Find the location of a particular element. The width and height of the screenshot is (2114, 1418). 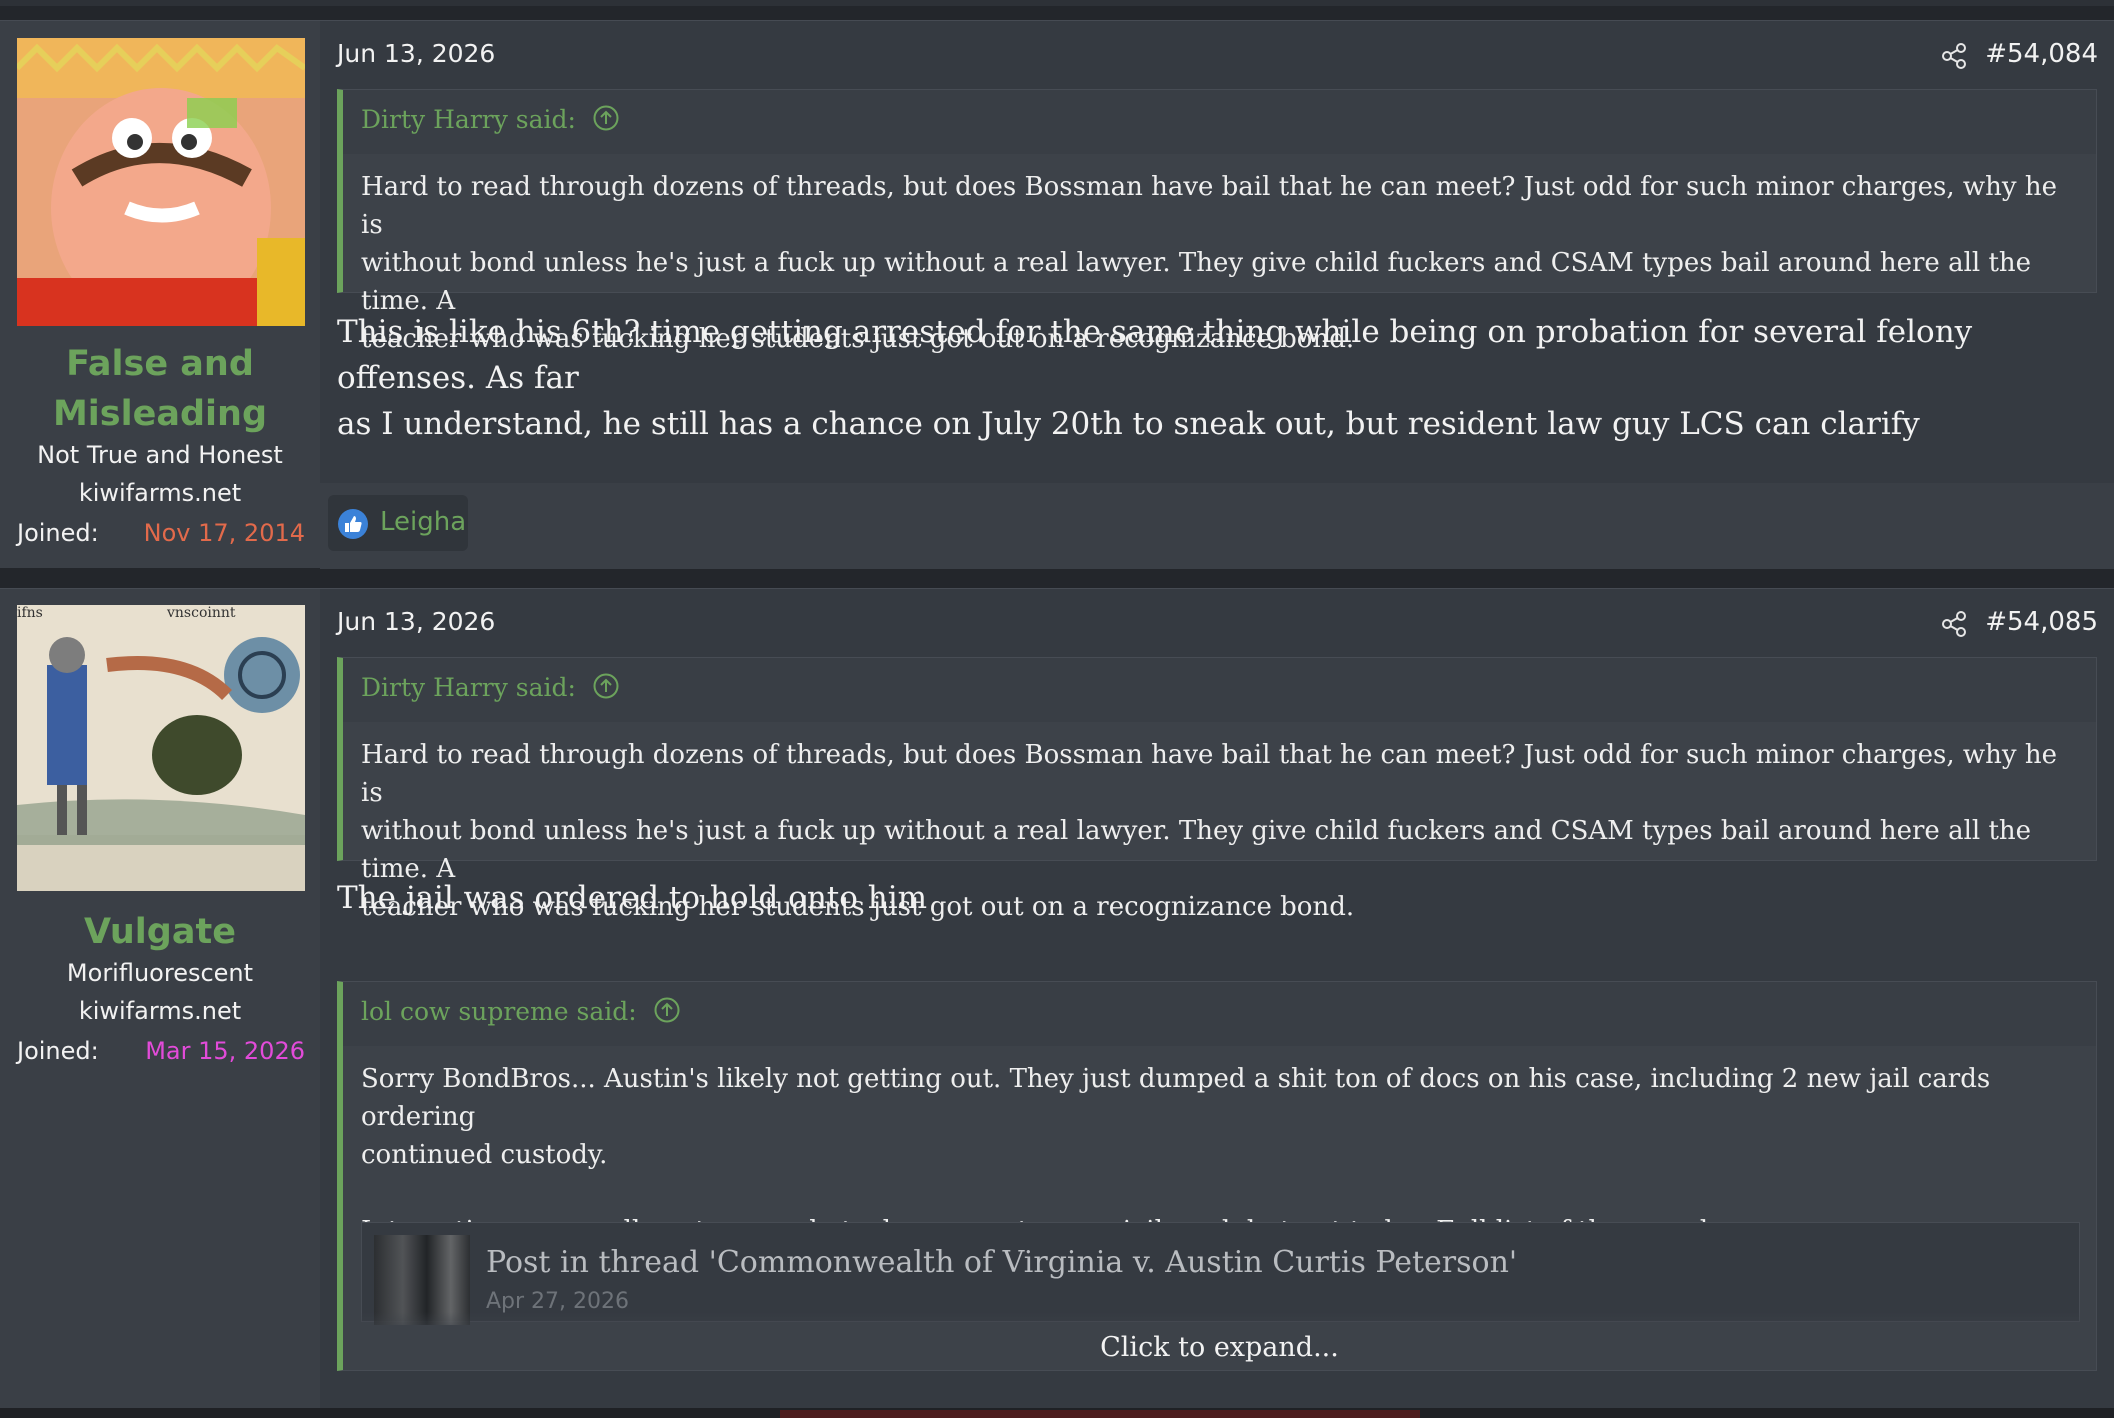

quote-spacer is located at coordinates (1220, 1193).